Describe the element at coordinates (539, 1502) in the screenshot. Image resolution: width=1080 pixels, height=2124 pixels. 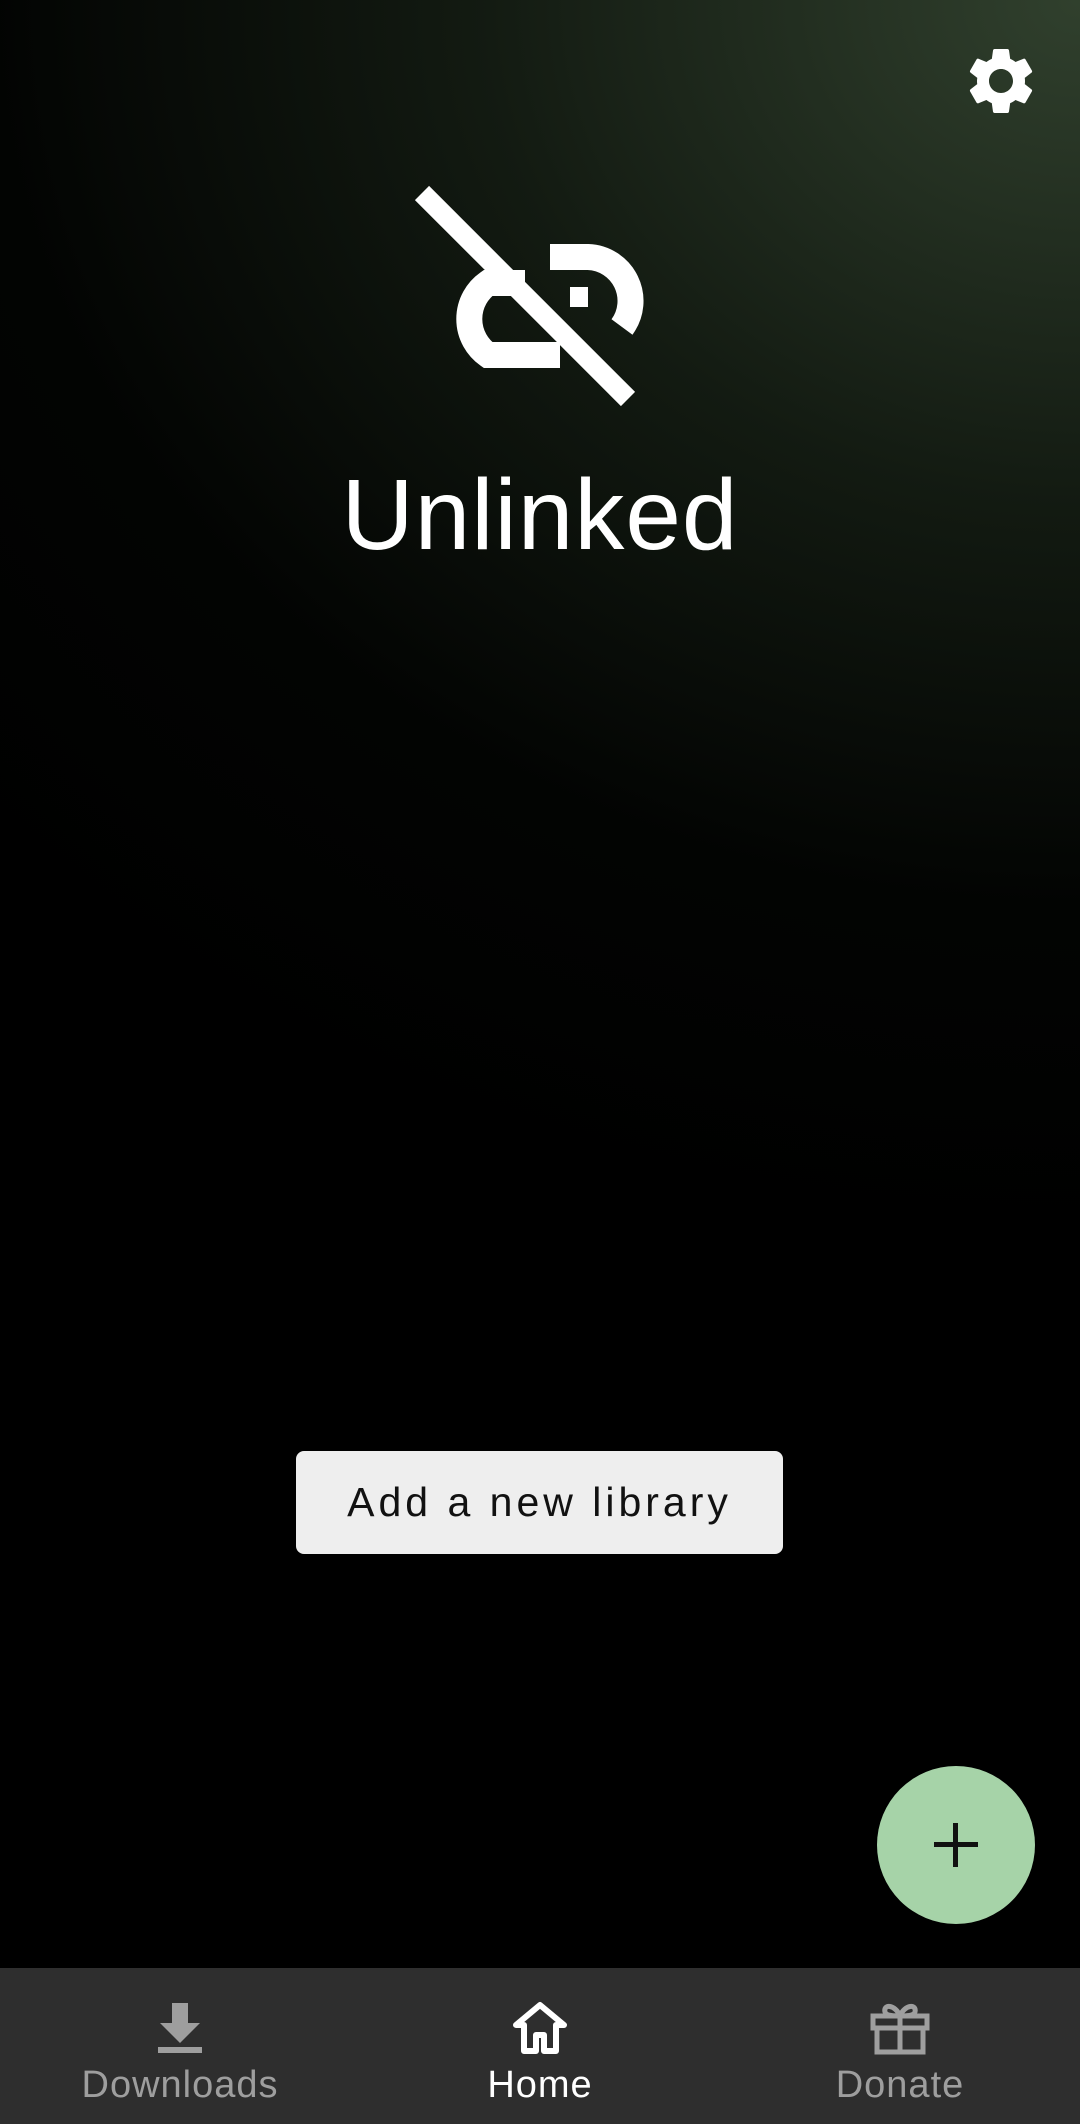
I see `add-library-button: Add a new library` at that location.